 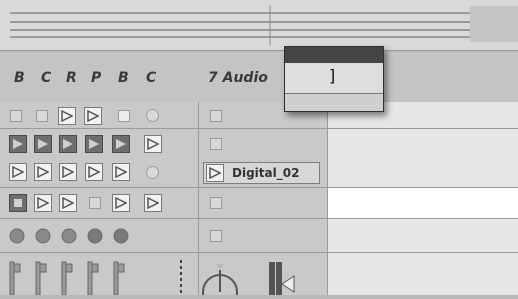 What do you see at coordinates (71, 78) in the screenshot?
I see `header-col-r: R` at bounding box center [71, 78].